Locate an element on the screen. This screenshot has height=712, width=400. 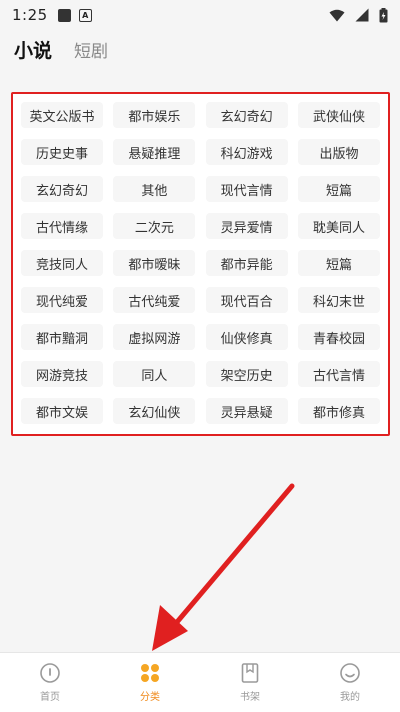
genre-item: 英文公版书 is located at coordinates (62, 115).